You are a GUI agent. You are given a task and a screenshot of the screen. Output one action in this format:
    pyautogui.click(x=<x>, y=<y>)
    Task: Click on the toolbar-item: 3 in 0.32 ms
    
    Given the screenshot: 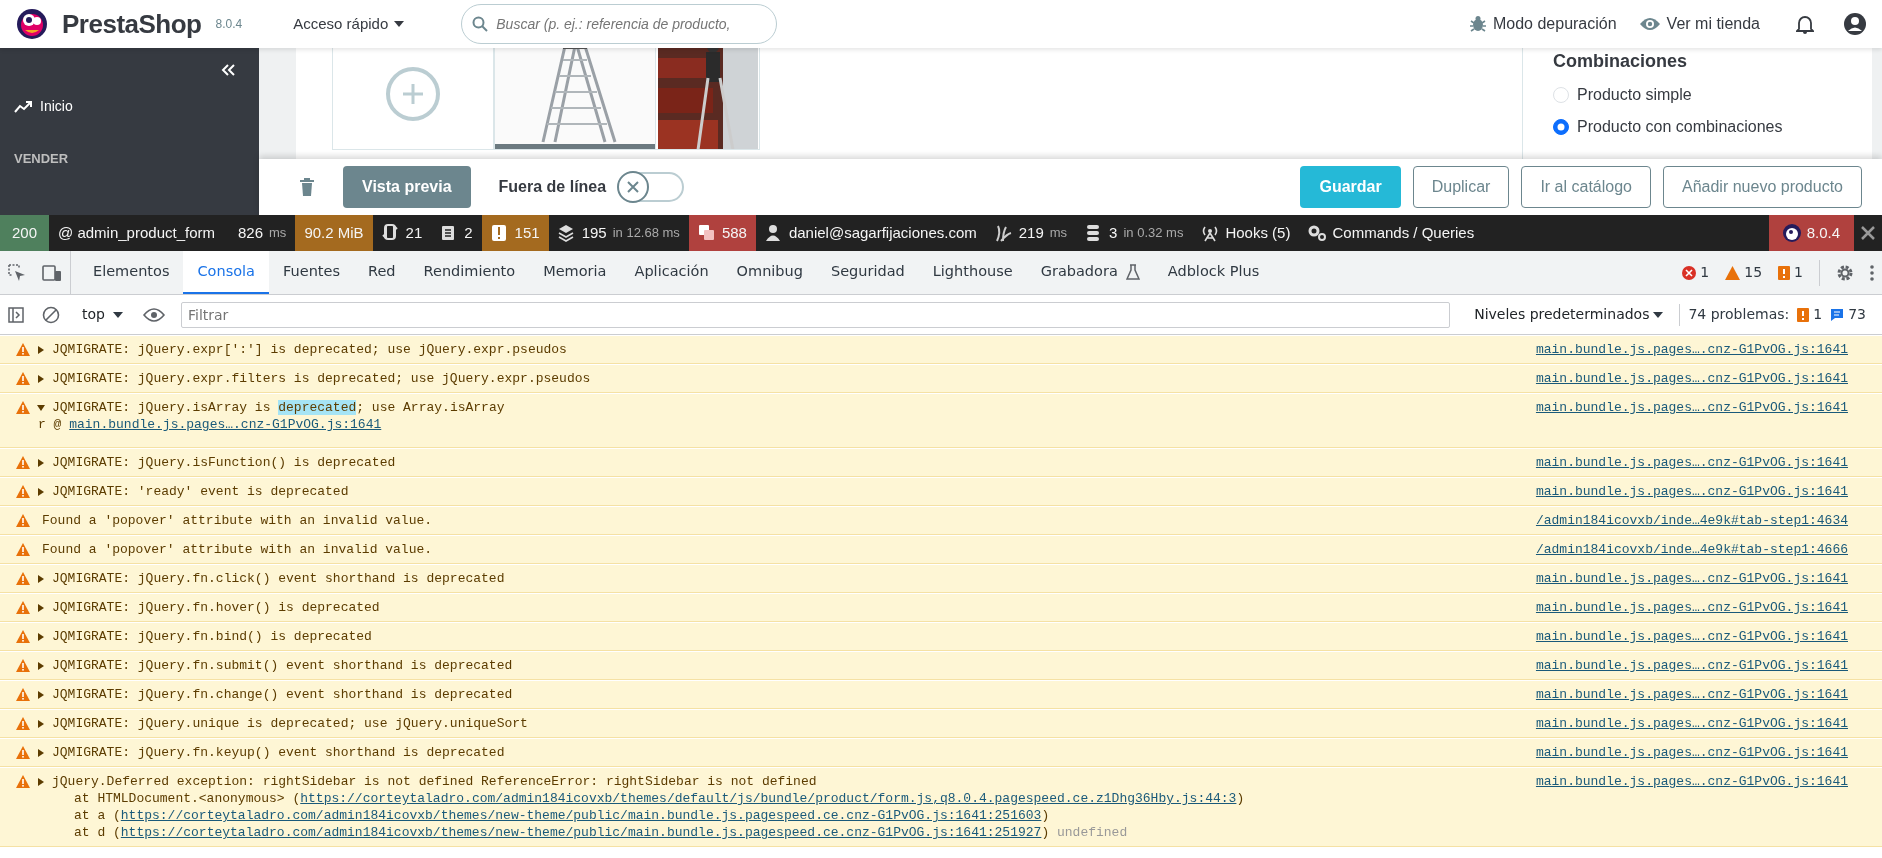 What is the action you would take?
    pyautogui.click(x=1134, y=233)
    